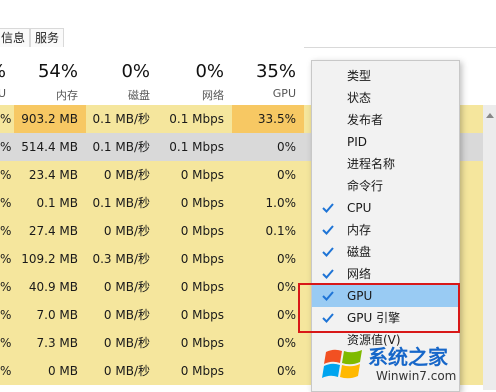  Describe the element at coordinates (47, 37) in the screenshot. I see `tab-services: 服务` at that location.